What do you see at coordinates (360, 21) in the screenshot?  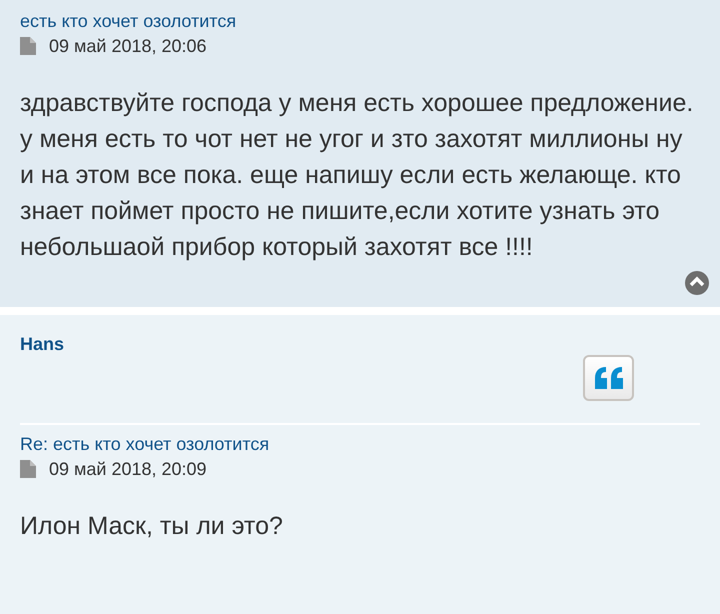 I see `post-title: есть кто хочет озолотится` at bounding box center [360, 21].